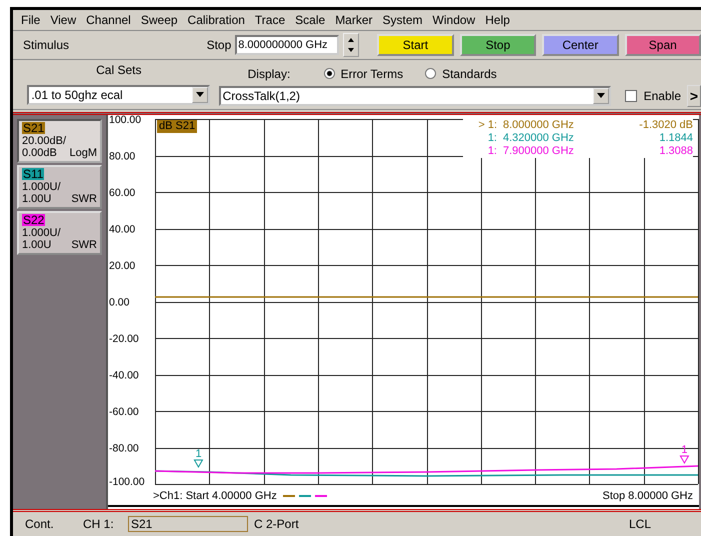 The image size is (701, 536). I want to click on stop-frequency: Stop 8.00000 GHz, so click(647, 496).